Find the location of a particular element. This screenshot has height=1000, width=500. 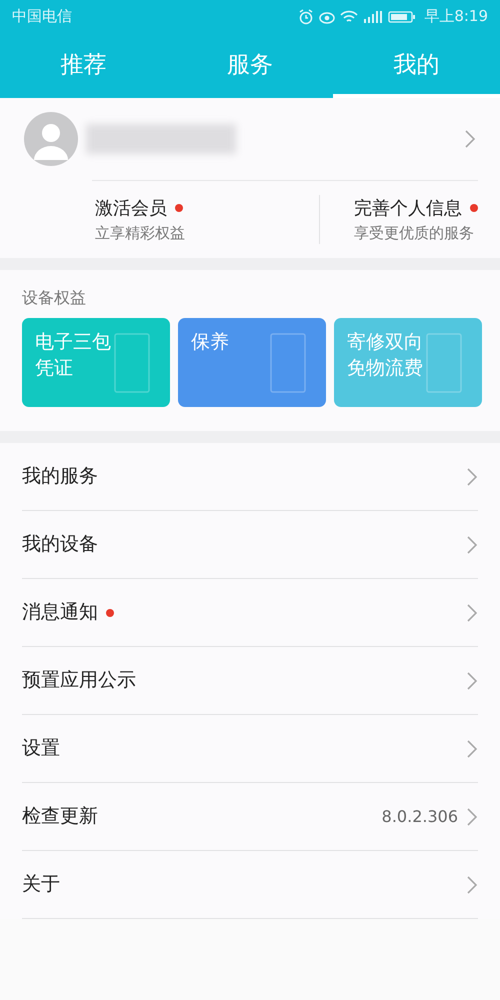

action-title: 完善个人信息 is located at coordinates (408, 208).